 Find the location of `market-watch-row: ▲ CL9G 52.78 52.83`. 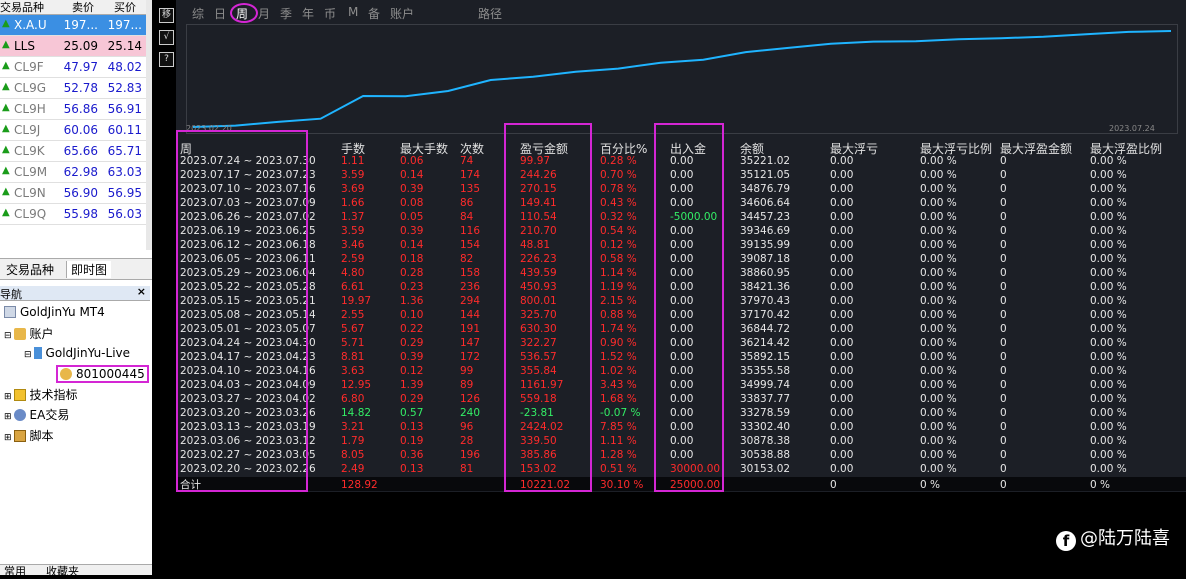

market-watch-row: ▲ CL9G 52.78 52.83 is located at coordinates (73, 88).